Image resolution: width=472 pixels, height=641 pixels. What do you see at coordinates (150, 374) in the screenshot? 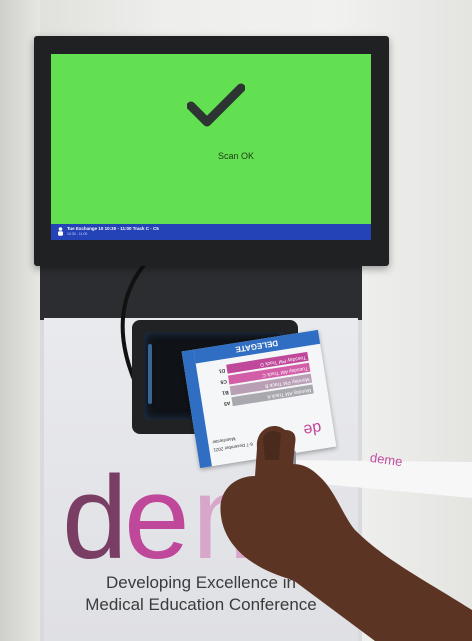
I see `scanner-light` at bounding box center [150, 374].